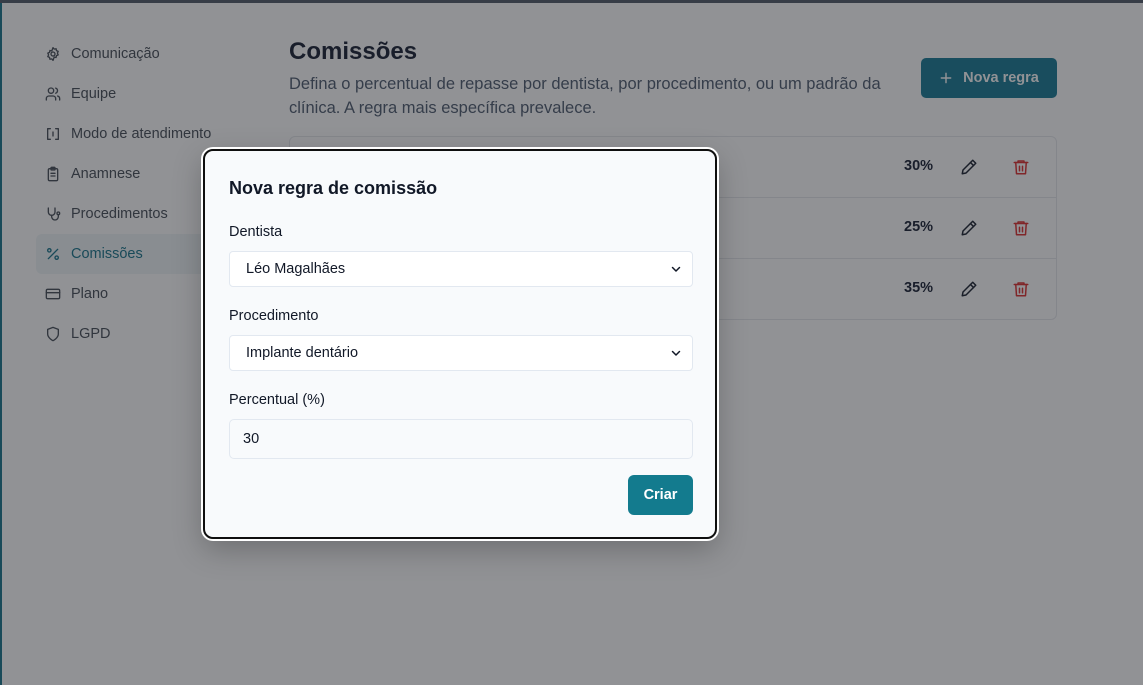  Describe the element at coordinates (256, 232) in the screenshot. I see `dentist-label: Dentista` at that location.